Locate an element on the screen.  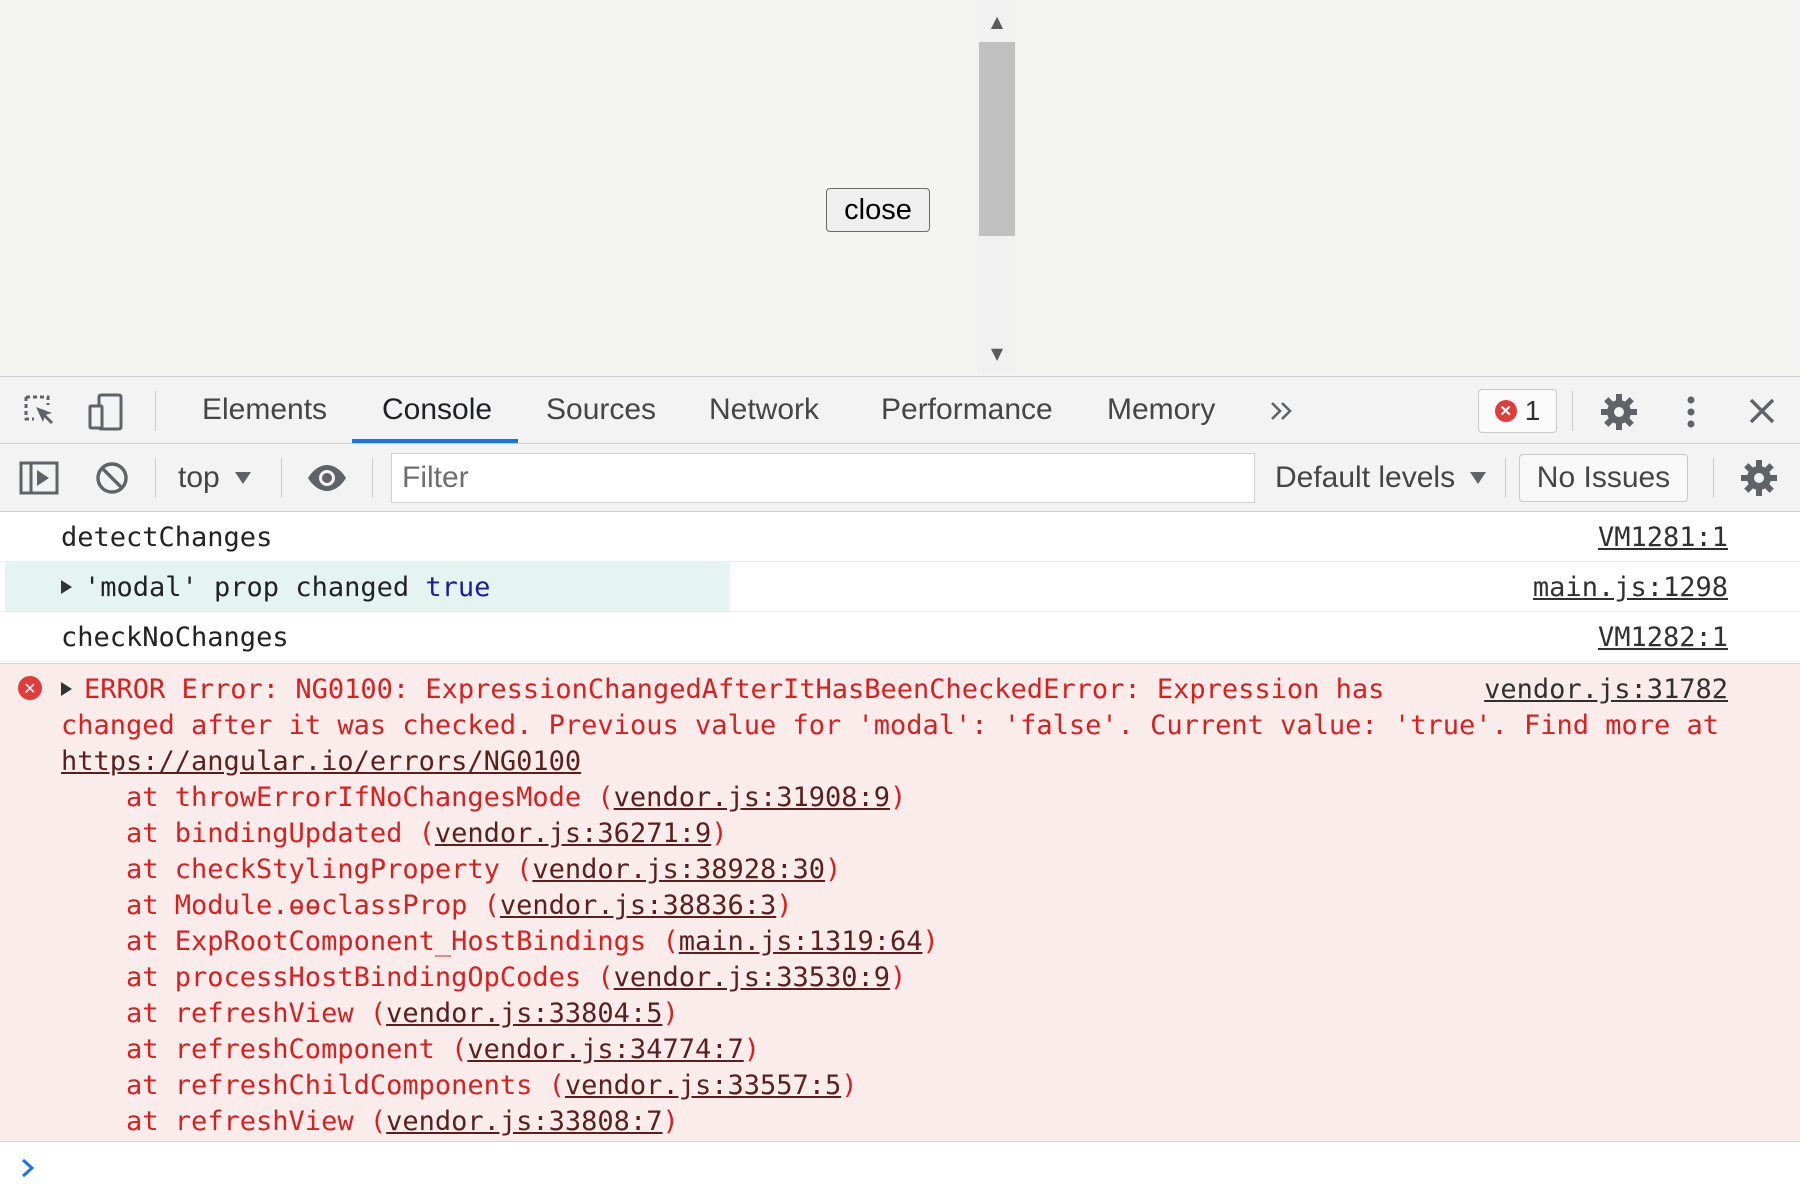
active-tab-indicator is located at coordinates (435, 441).